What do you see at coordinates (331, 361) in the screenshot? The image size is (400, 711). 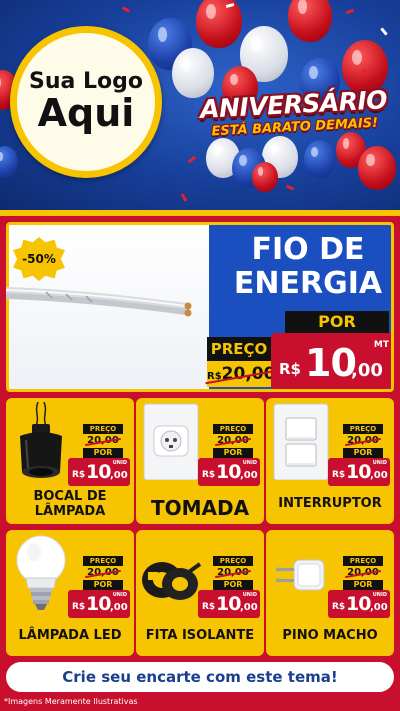 I see `featured-new-price: R$ 10 ,00 MT` at bounding box center [331, 361].